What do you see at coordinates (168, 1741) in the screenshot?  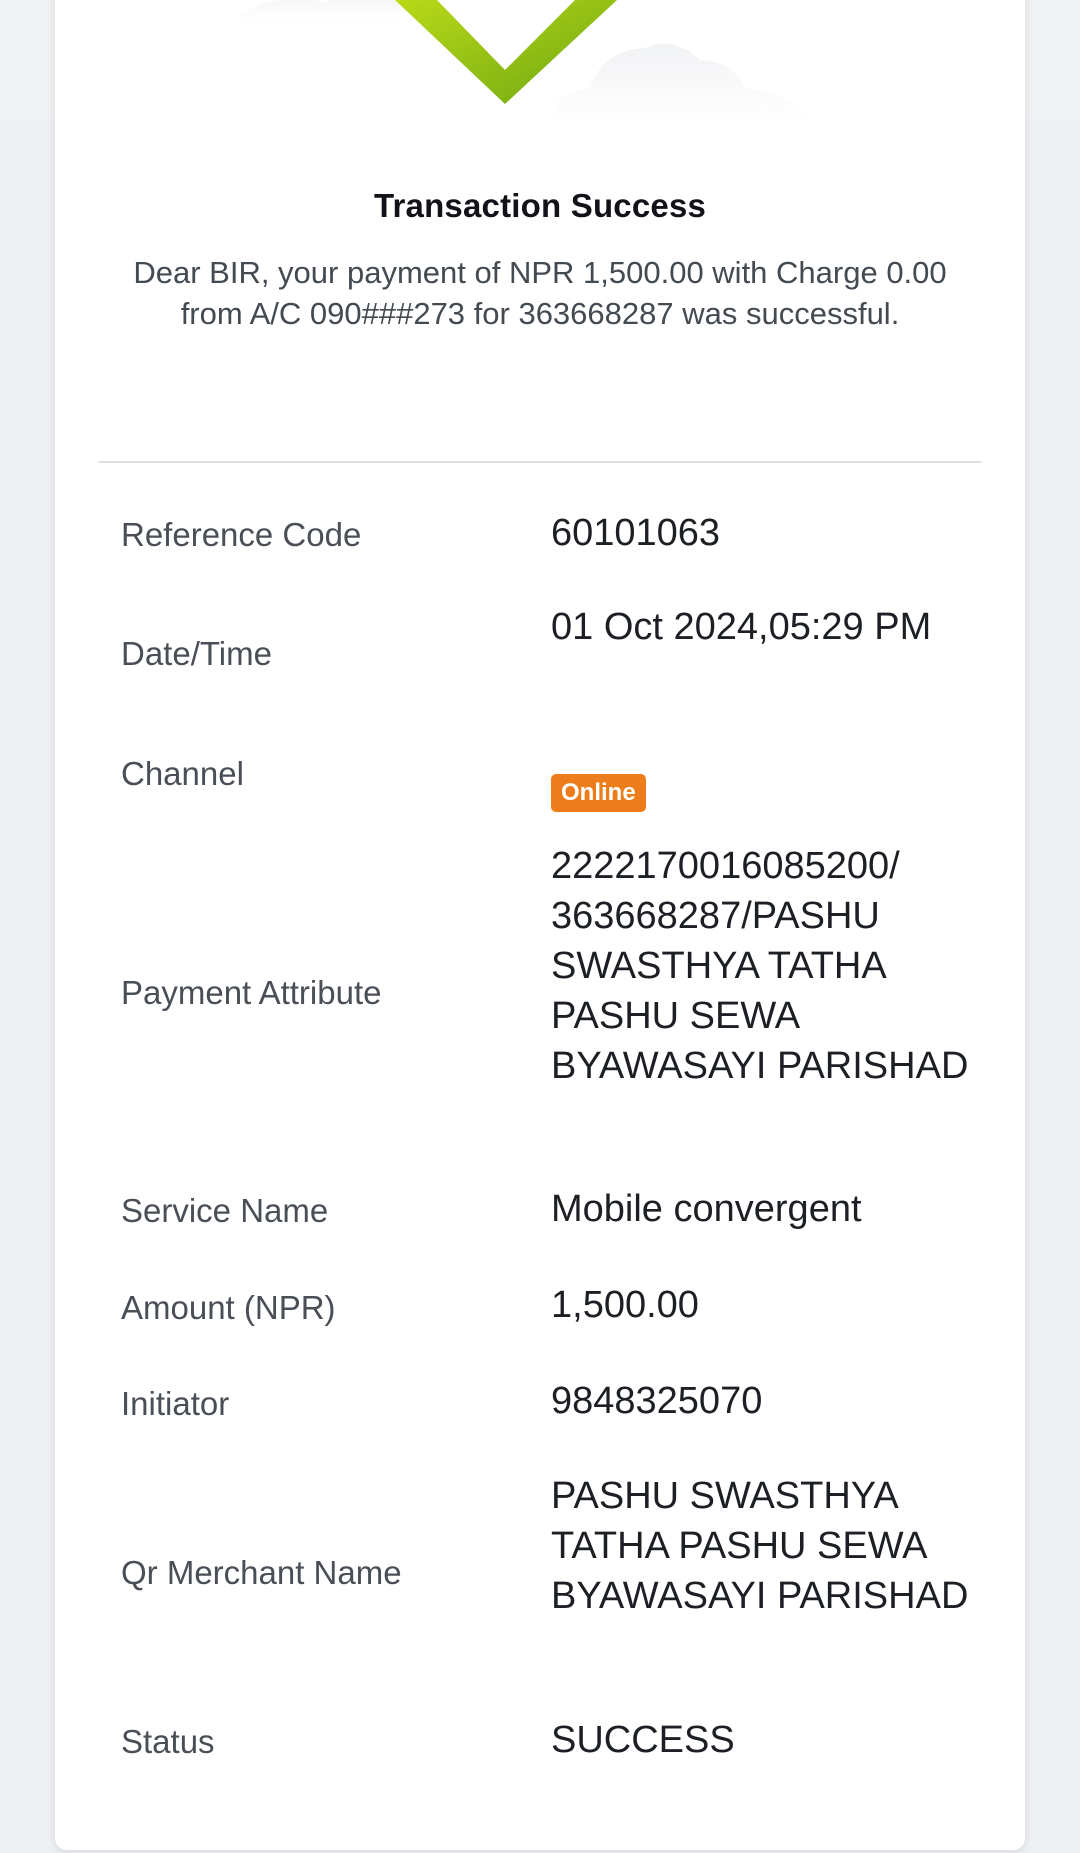 I see `status-label: Status` at bounding box center [168, 1741].